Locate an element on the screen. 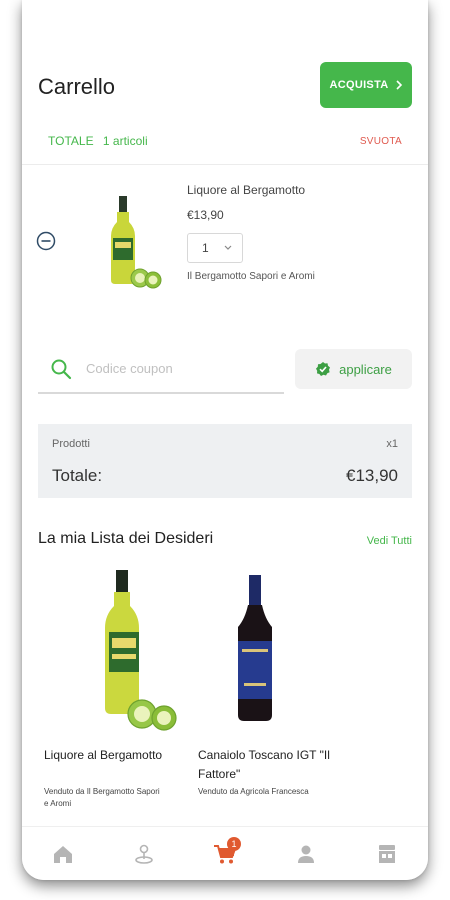 The width and height of the screenshot is (450, 900). tab-profile is located at coordinates (306, 854).